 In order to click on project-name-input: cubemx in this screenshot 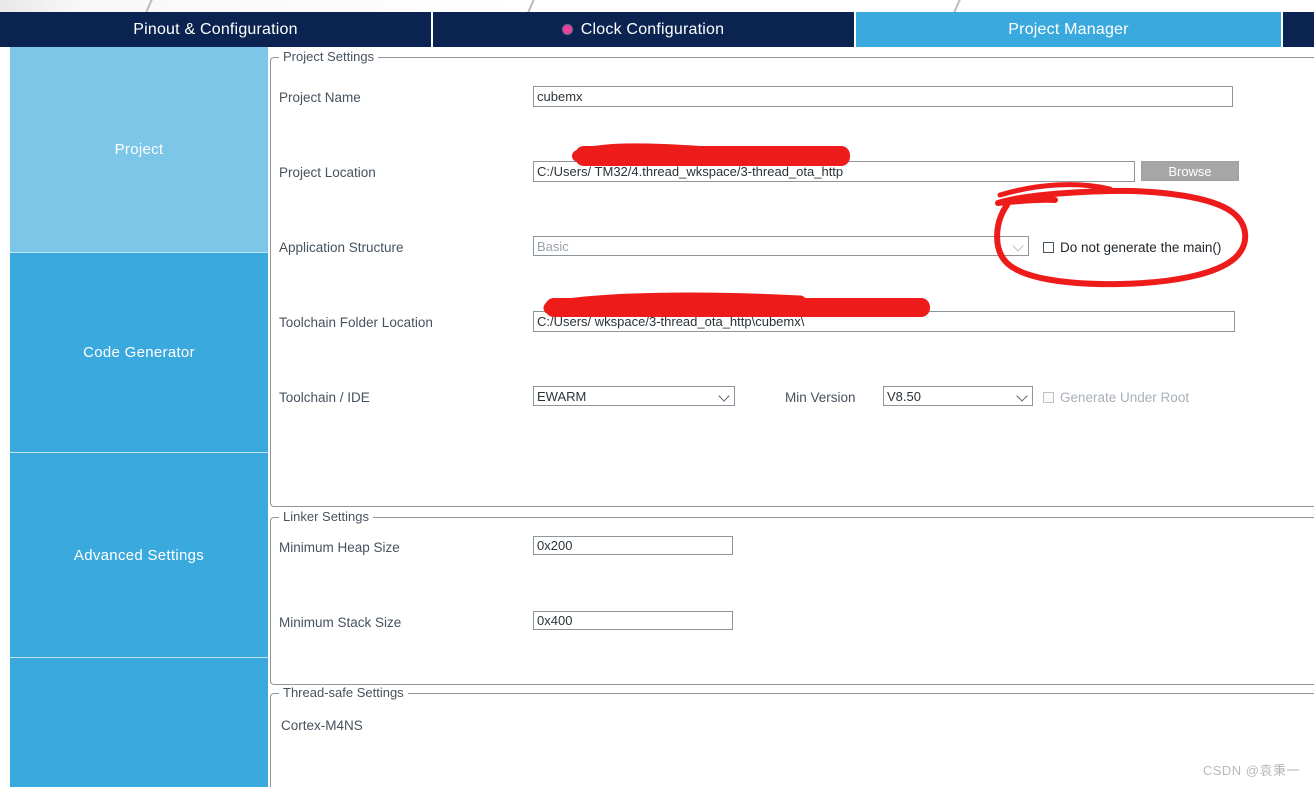, I will do `click(883, 96)`.